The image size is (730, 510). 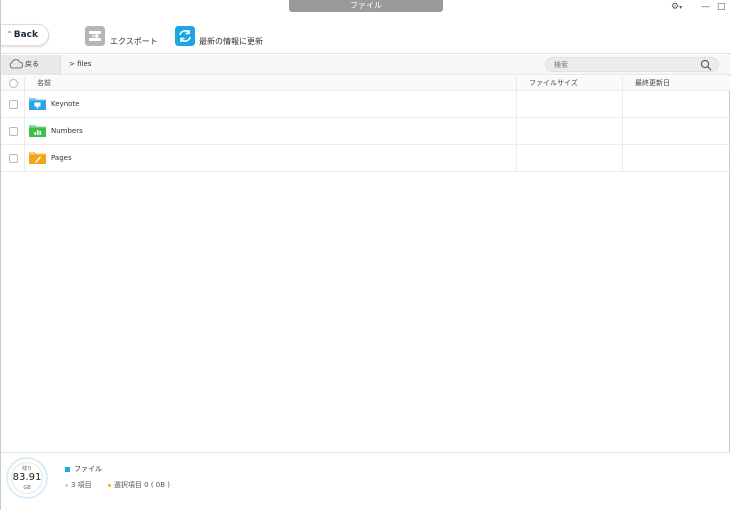 I want to click on item-count: 3 項目, so click(x=81, y=485).